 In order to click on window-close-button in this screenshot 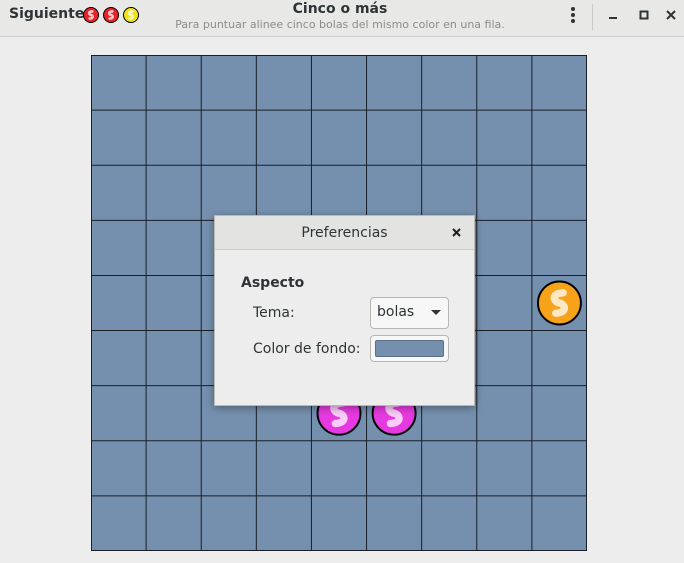, I will do `click(670, 15)`.